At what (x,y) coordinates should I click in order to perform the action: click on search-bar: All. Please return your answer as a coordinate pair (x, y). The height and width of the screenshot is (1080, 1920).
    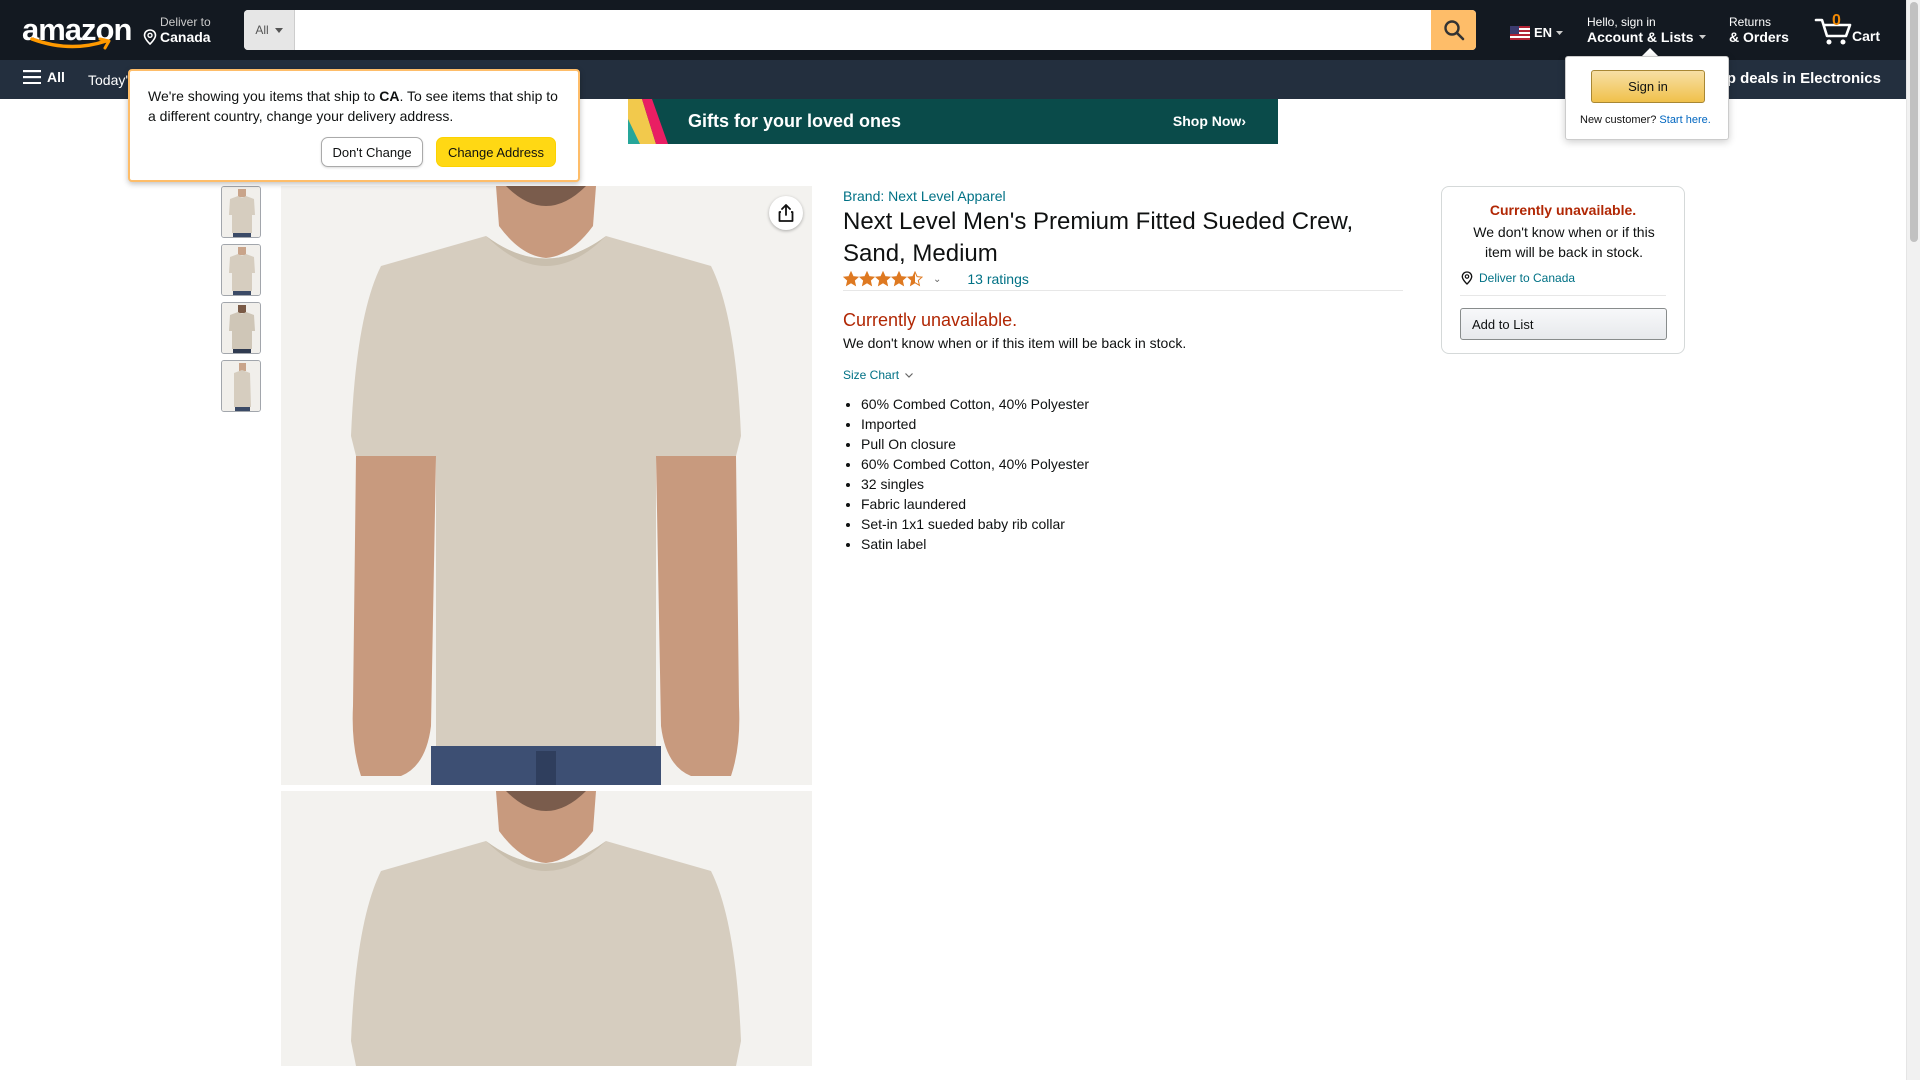
    Looking at the image, I should click on (860, 30).